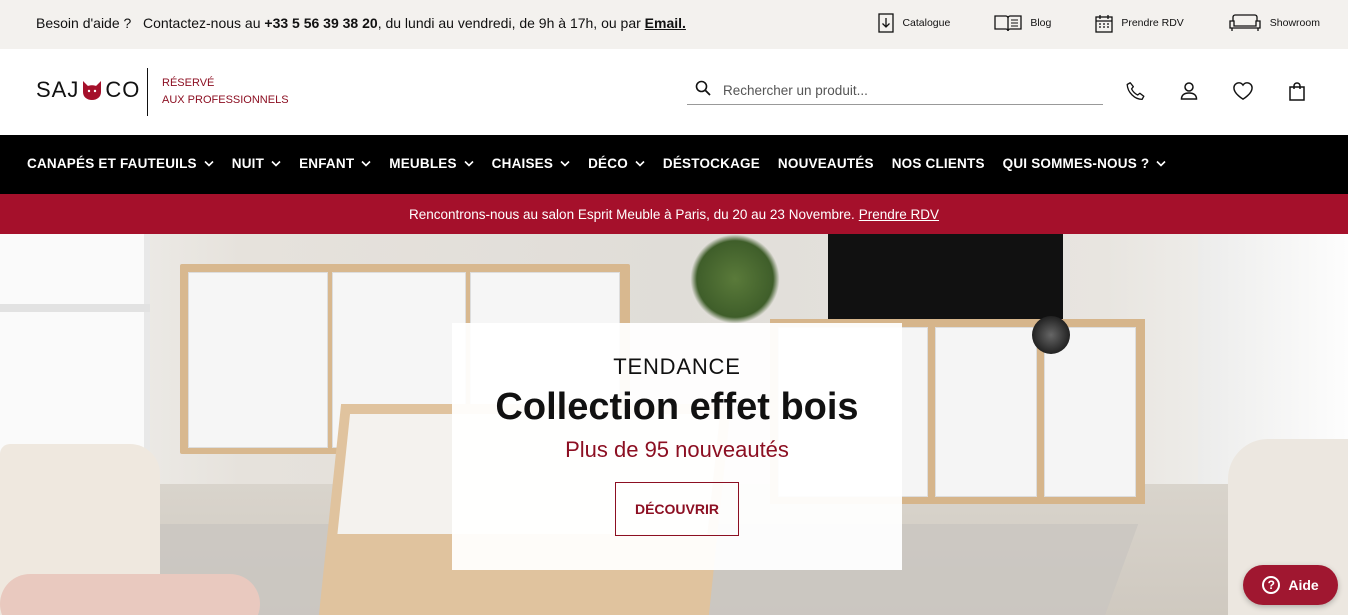 The image size is (1348, 615). Describe the element at coordinates (735, 279) in the screenshot. I see `hero-plant` at that location.